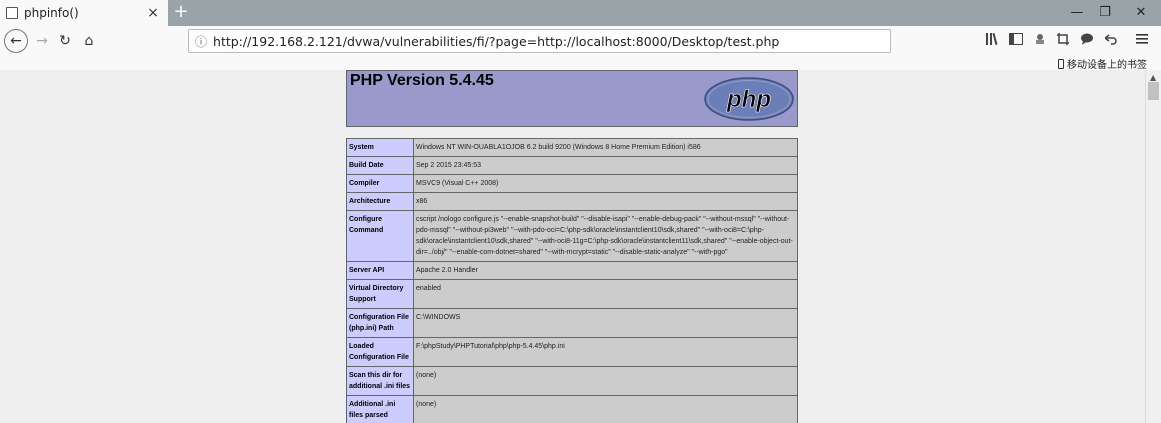 The image size is (1161, 423). Describe the element at coordinates (1153, 246) in the screenshot. I see `vertical-scrollbar: ▲` at that location.